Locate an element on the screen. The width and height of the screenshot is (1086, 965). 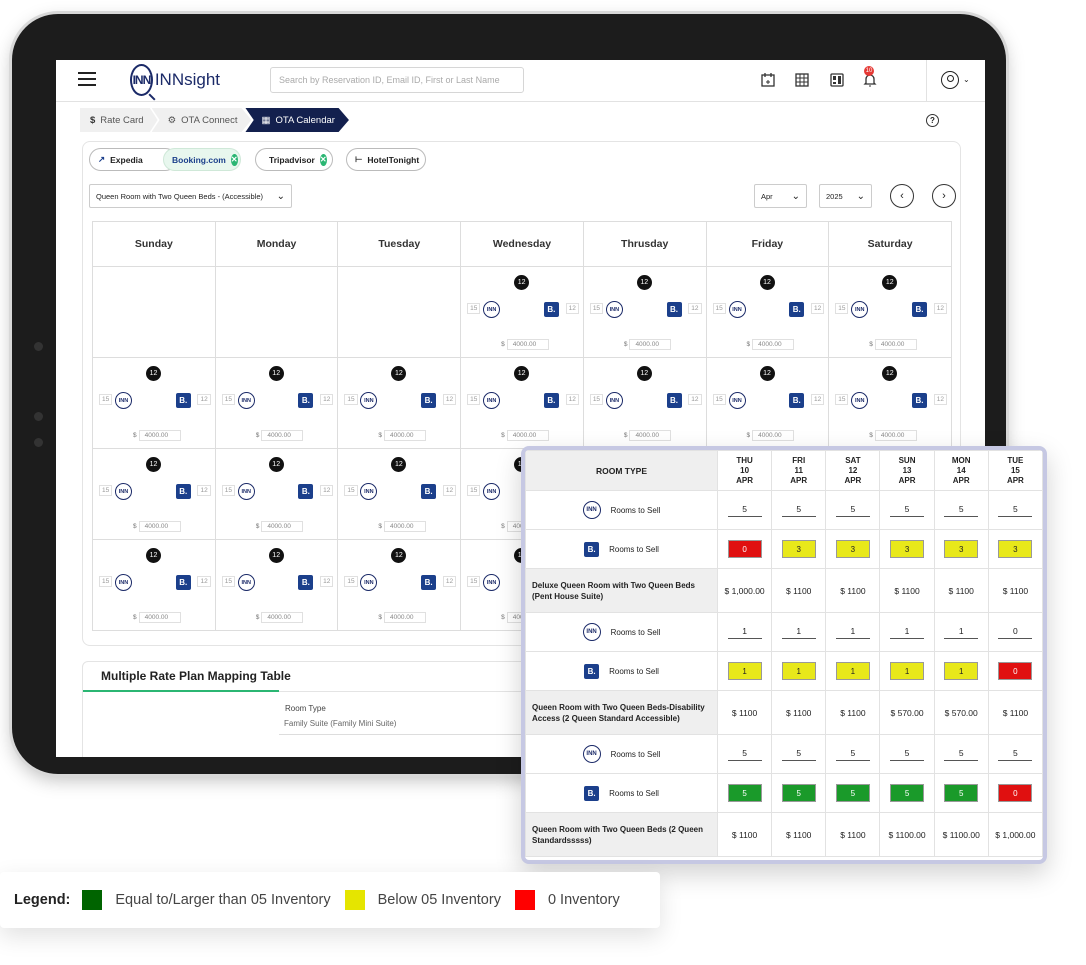
dashboard-icon is located at coordinates (837, 80).